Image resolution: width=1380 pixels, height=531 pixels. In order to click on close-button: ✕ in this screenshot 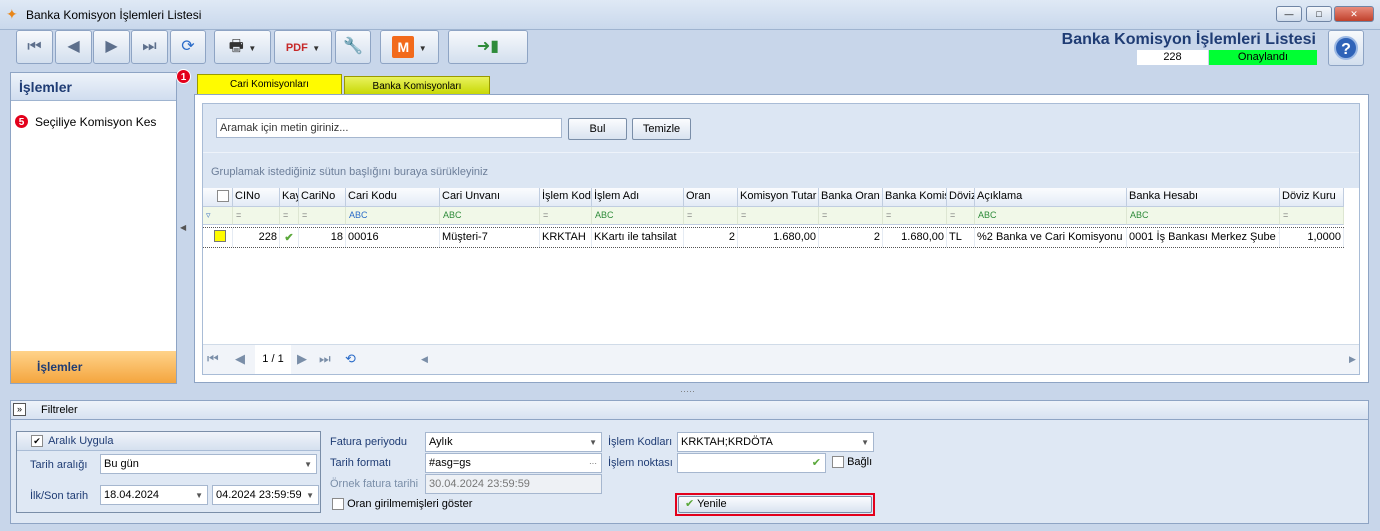, I will do `click(1354, 14)`.